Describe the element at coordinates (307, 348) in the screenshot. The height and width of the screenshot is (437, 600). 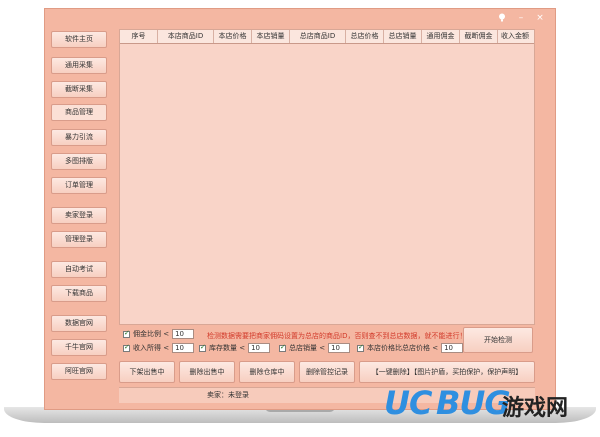
I see `sales-label: 总店销量 <` at that location.